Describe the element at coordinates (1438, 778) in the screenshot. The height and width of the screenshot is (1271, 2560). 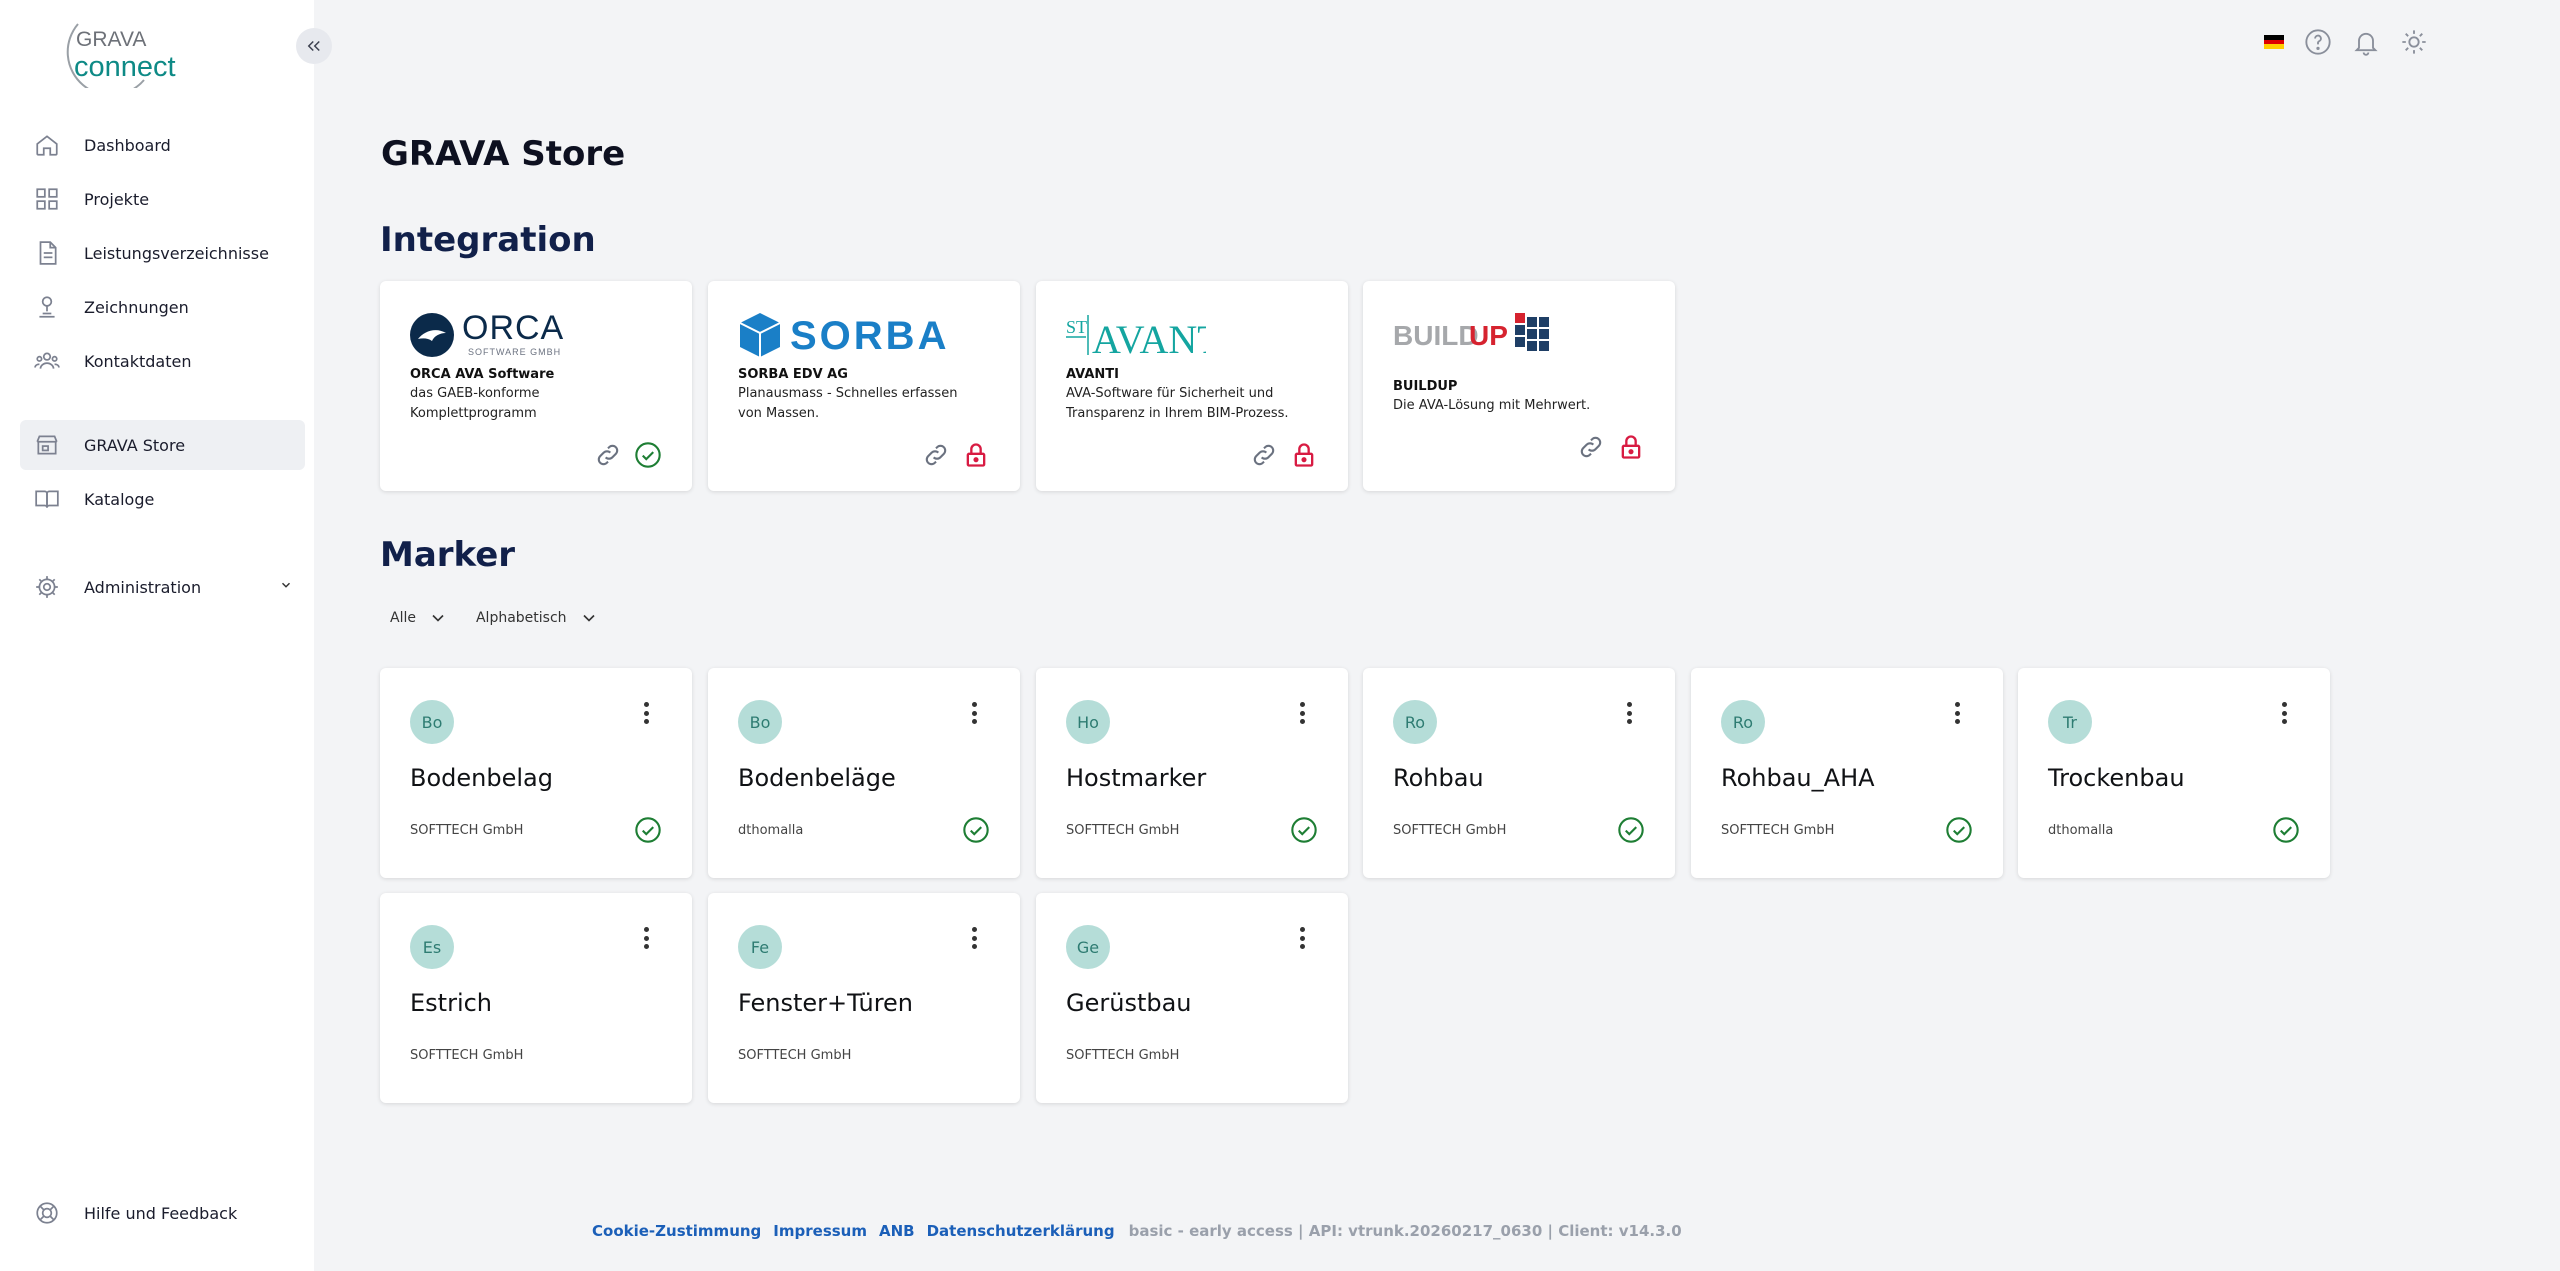
I see `marker-title: Rohbau` at that location.